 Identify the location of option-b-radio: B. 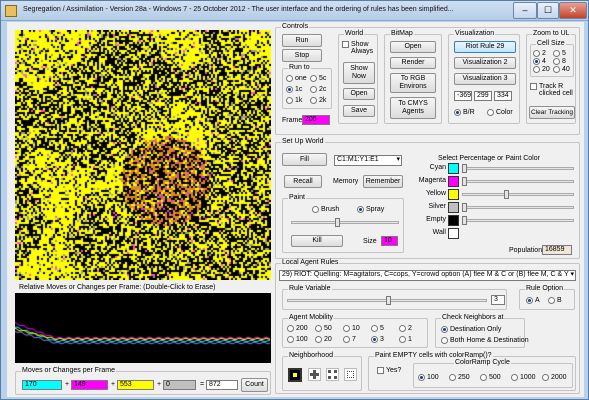
(555, 300).